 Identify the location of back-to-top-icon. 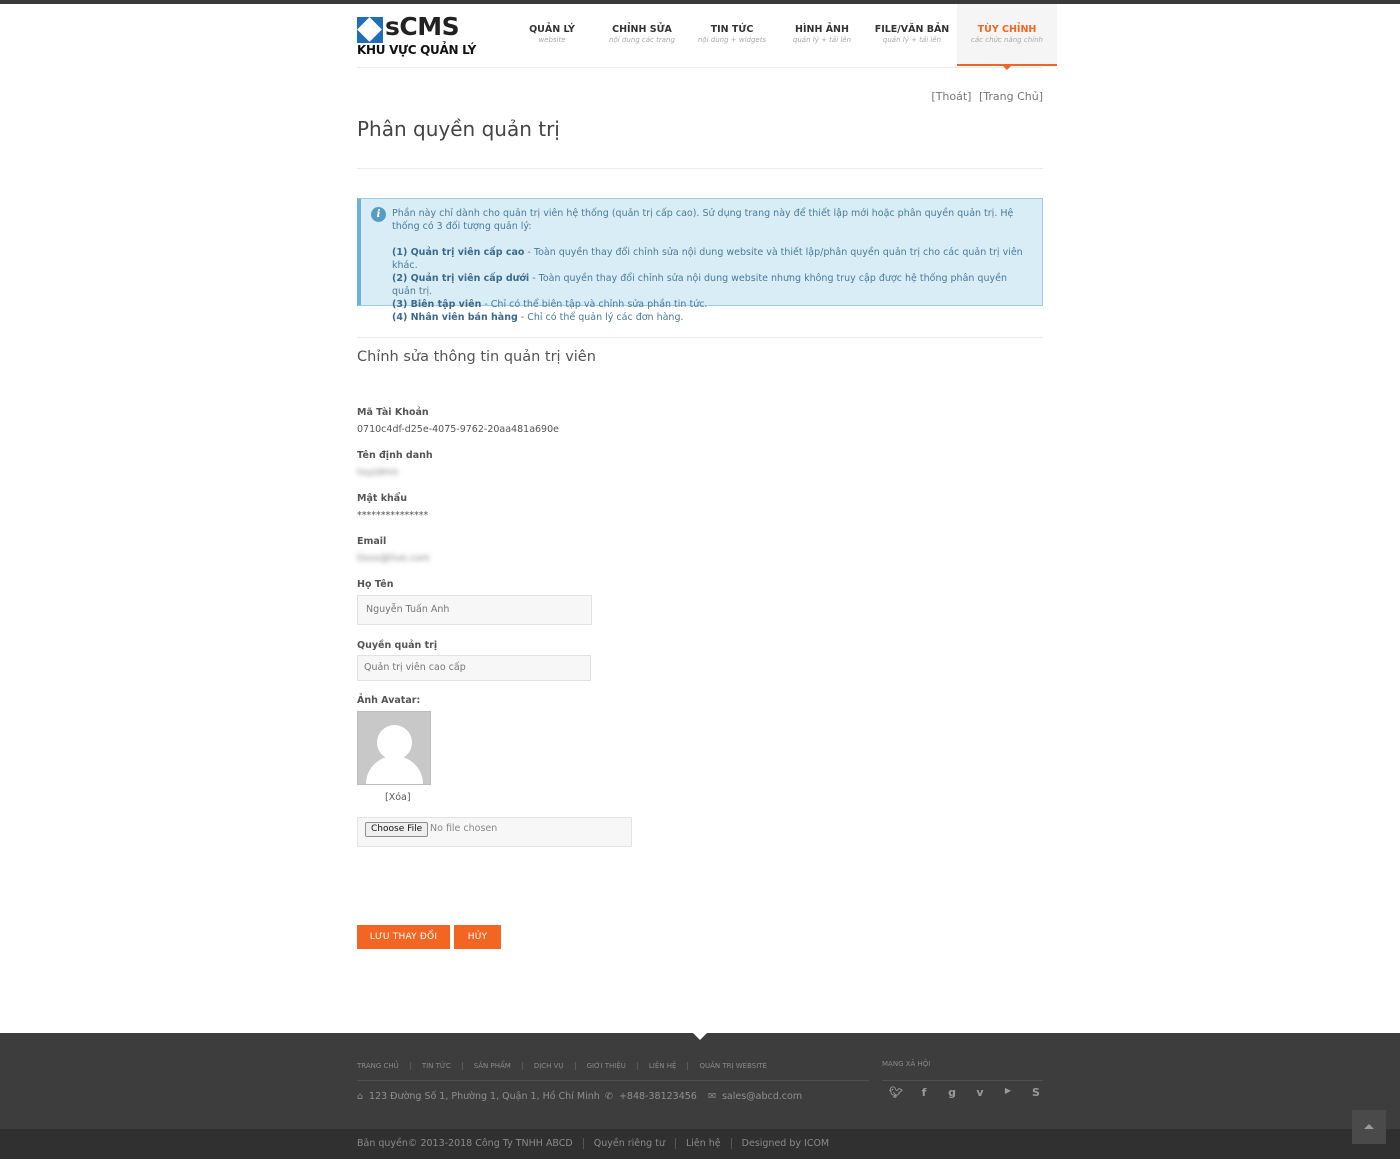
(1369, 1127).